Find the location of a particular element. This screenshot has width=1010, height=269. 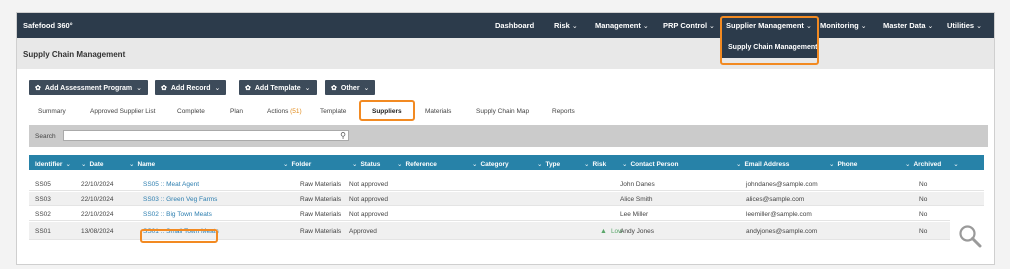

cell-name-link: SS03 :: Green Veg Farms is located at coordinates (180, 199).